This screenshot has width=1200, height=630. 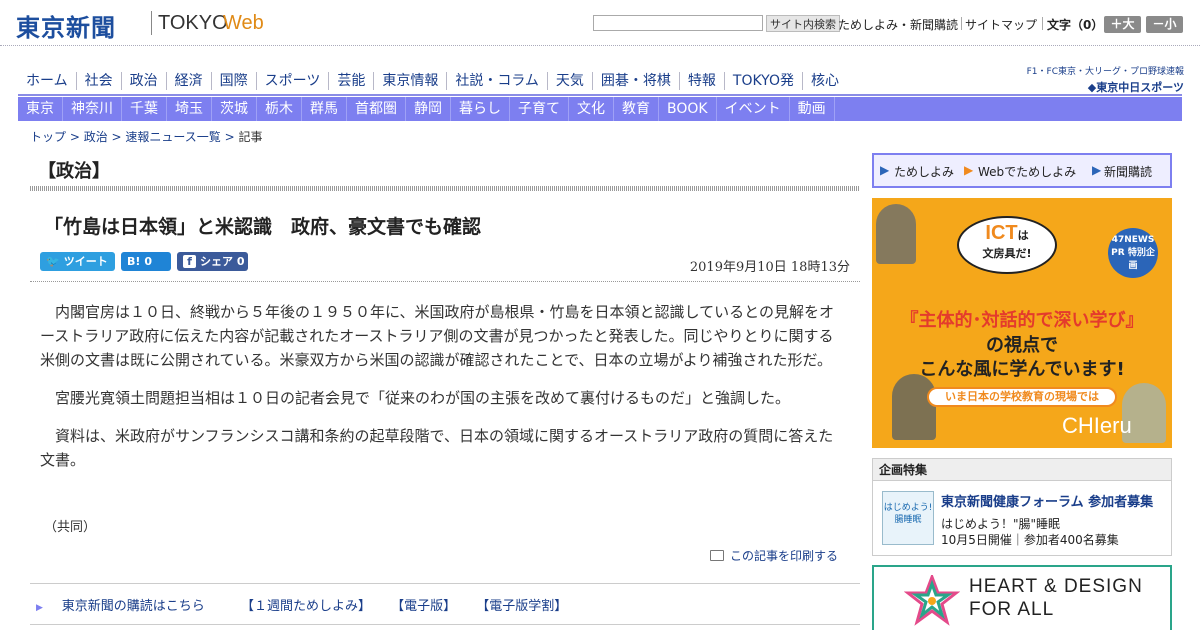 What do you see at coordinates (497, 81) in the screenshot?
I see `gnav-item-editorial: 社説・コラム` at bounding box center [497, 81].